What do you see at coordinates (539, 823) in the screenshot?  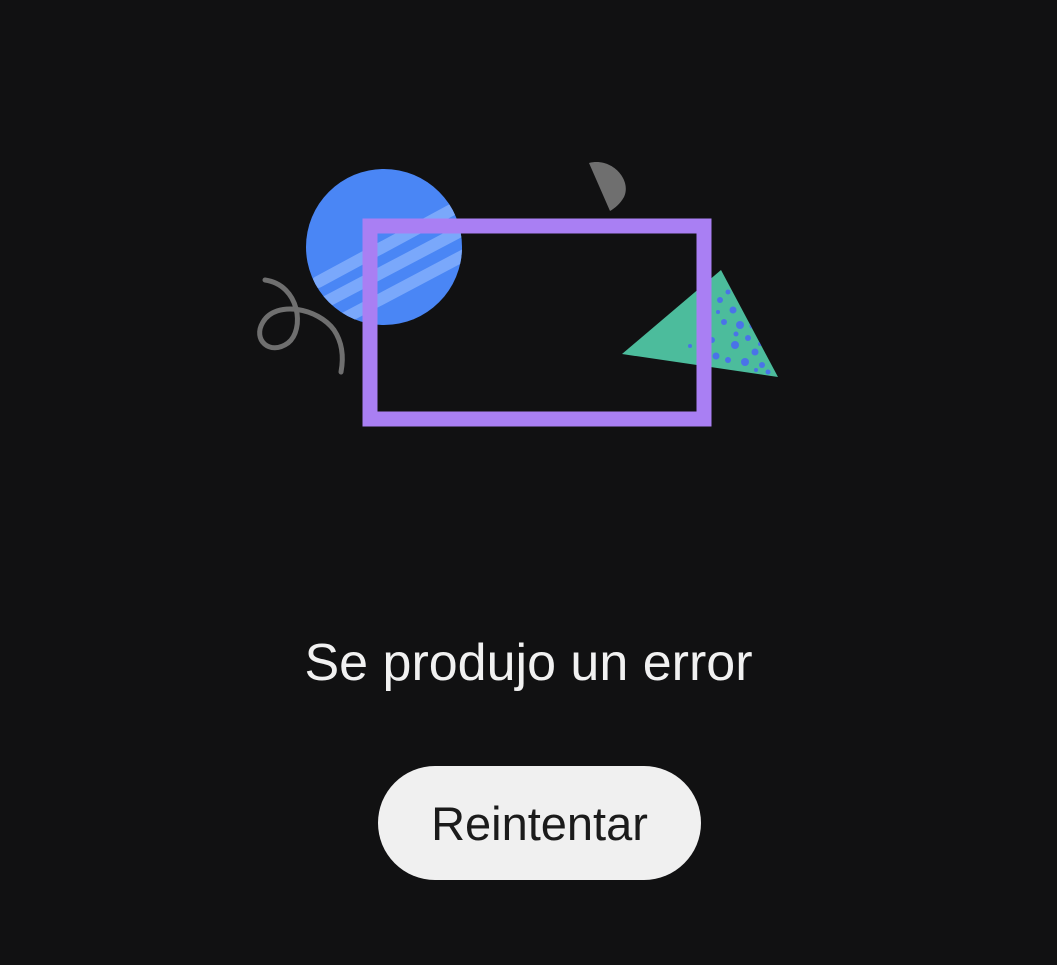 I see `retry-button: Reintentar` at bounding box center [539, 823].